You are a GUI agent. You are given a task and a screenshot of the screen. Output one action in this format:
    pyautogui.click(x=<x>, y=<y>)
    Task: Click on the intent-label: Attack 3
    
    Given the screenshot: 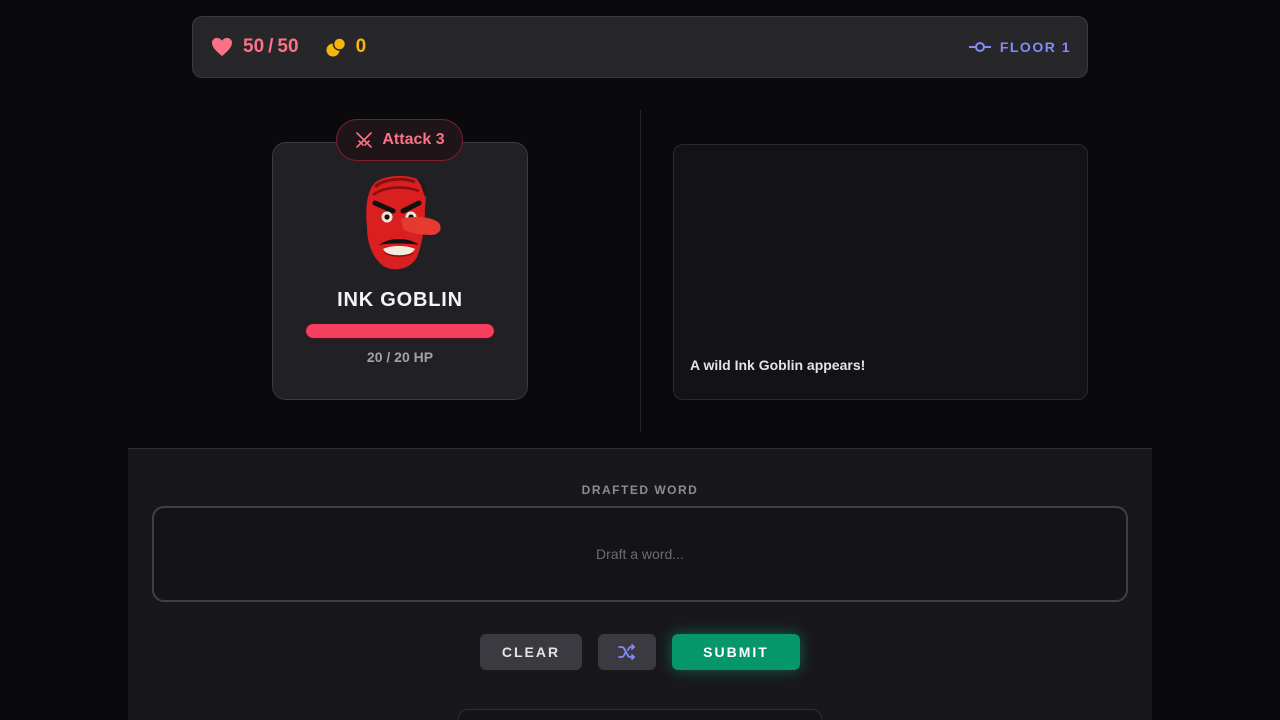 What is the action you would take?
    pyautogui.click(x=413, y=139)
    